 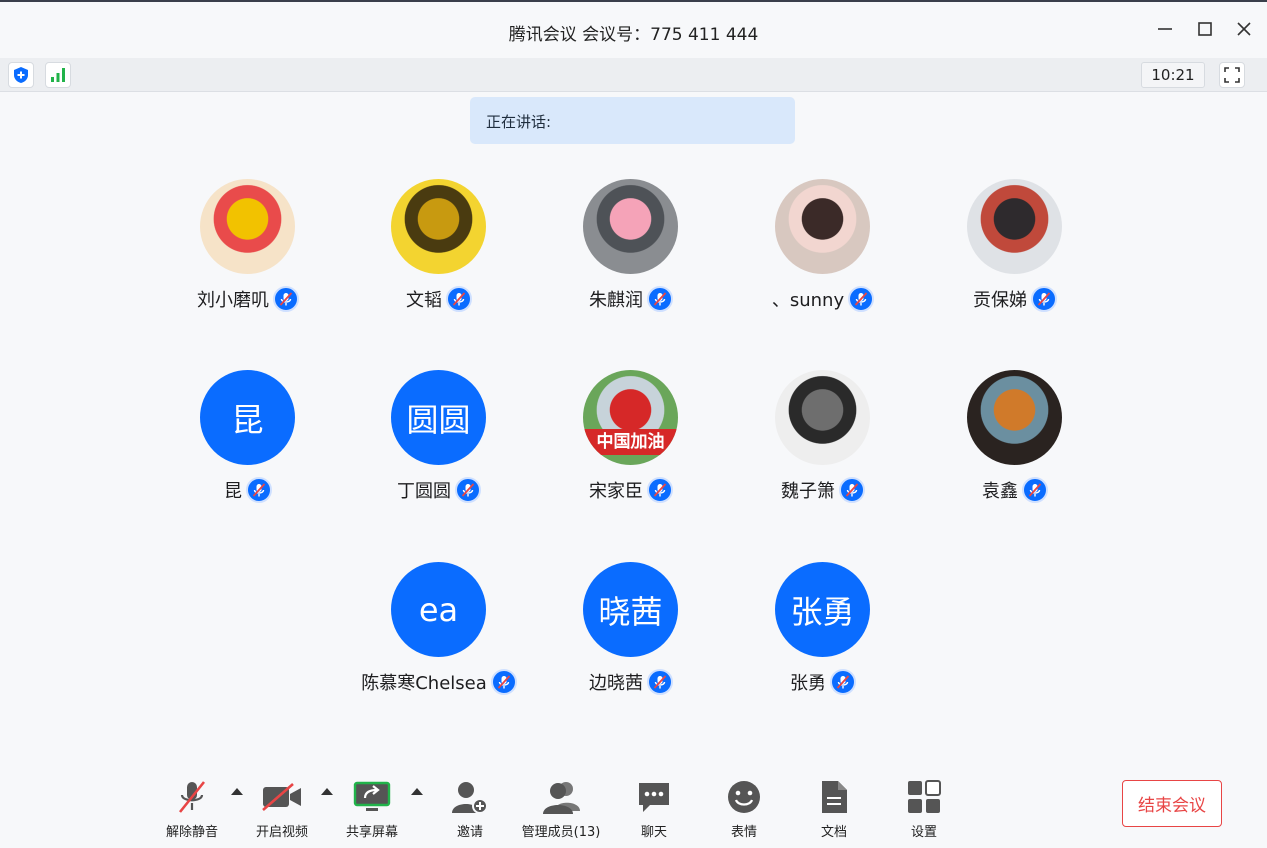 What do you see at coordinates (630, 417) in the screenshot?
I see `avatar: 中国加油` at bounding box center [630, 417].